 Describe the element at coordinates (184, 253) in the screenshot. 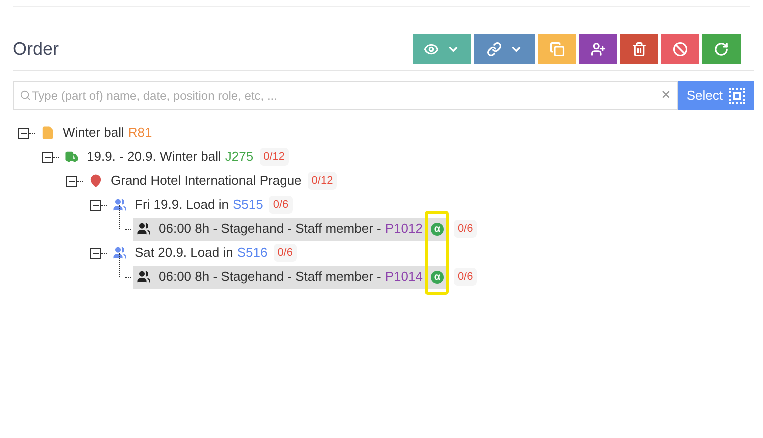

I see `node-label: Sat 20.9. Load in` at that location.